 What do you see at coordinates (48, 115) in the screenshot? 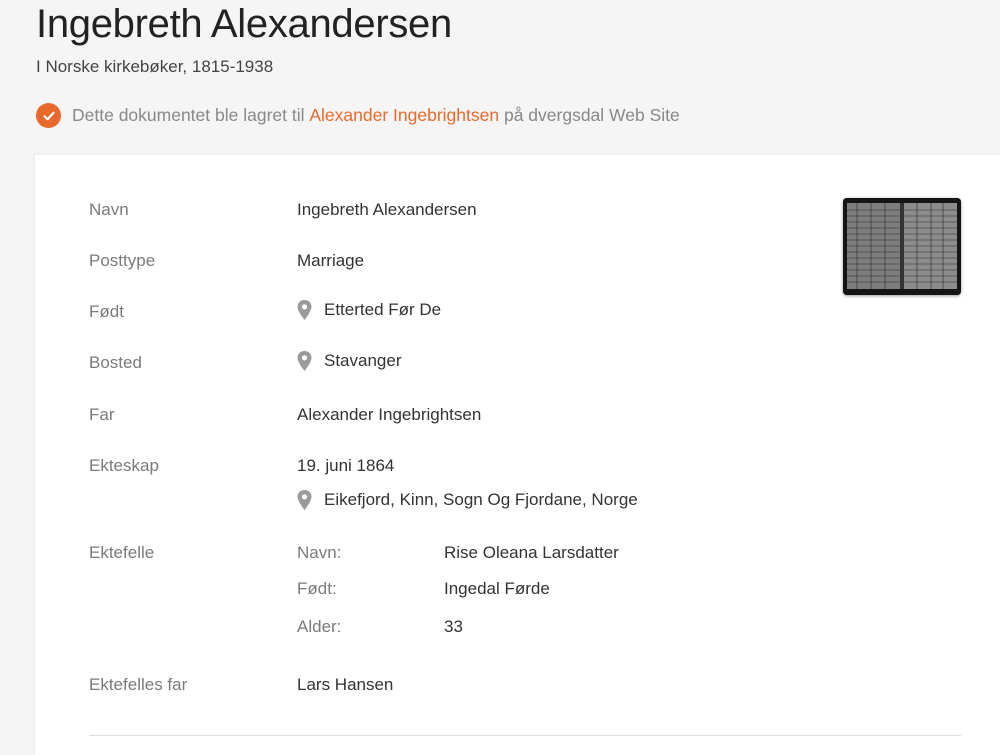
I see `check-circle-icon` at bounding box center [48, 115].